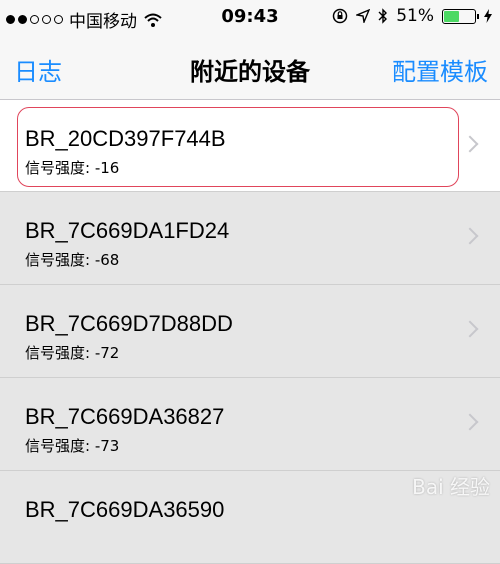 The image size is (500, 564). Describe the element at coordinates (127, 230) in the screenshot. I see `device-name: BR_7C669DA1FD24` at that location.